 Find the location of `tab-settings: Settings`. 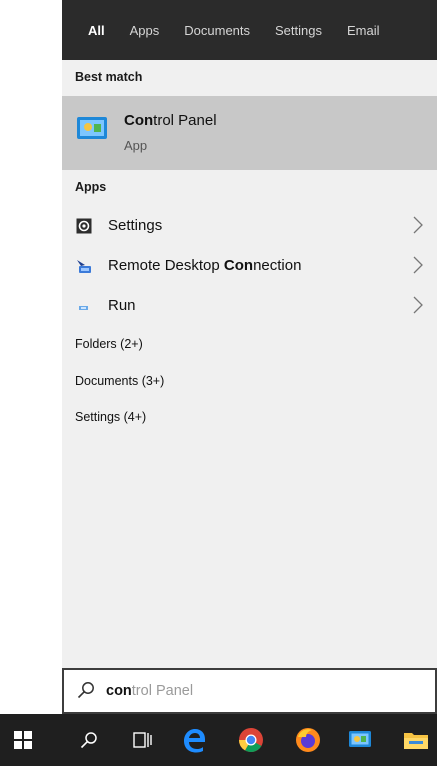

tab-settings: Settings is located at coordinates (298, 30).